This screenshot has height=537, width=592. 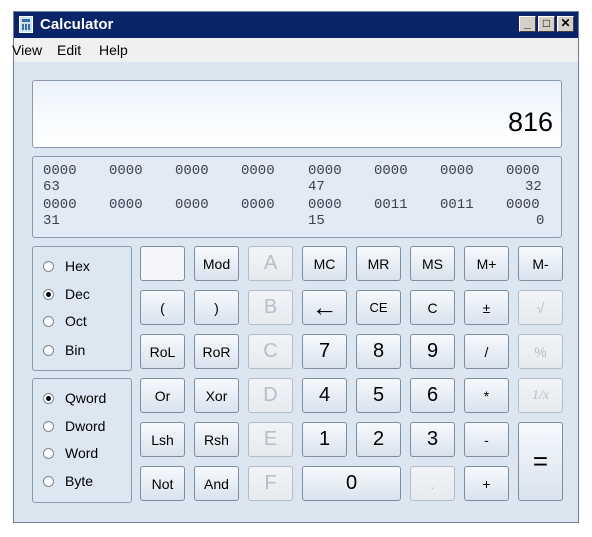 What do you see at coordinates (69, 50) in the screenshot?
I see `menu-edit: Edit` at bounding box center [69, 50].